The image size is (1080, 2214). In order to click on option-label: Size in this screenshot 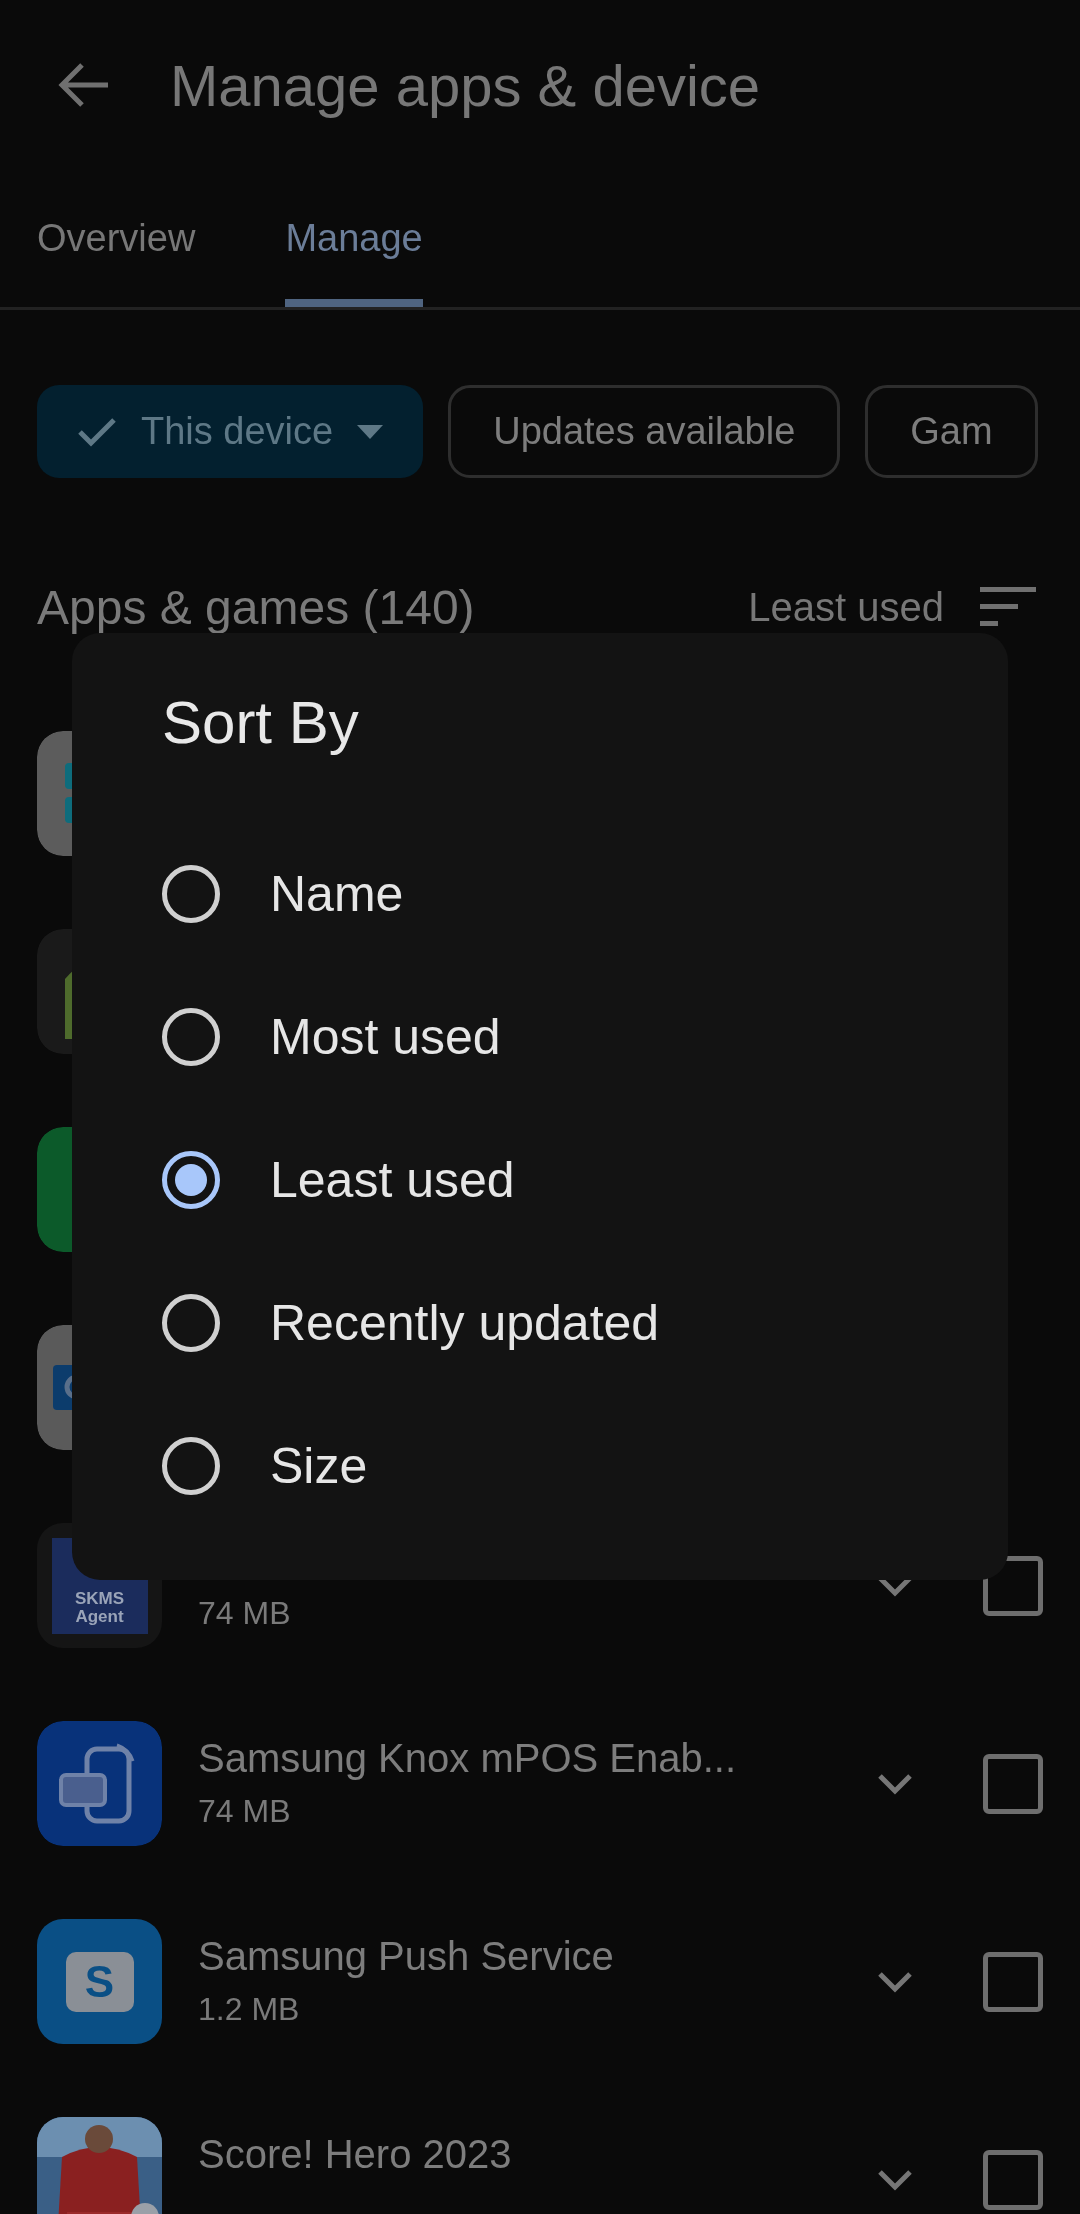, I will do `click(319, 1466)`.